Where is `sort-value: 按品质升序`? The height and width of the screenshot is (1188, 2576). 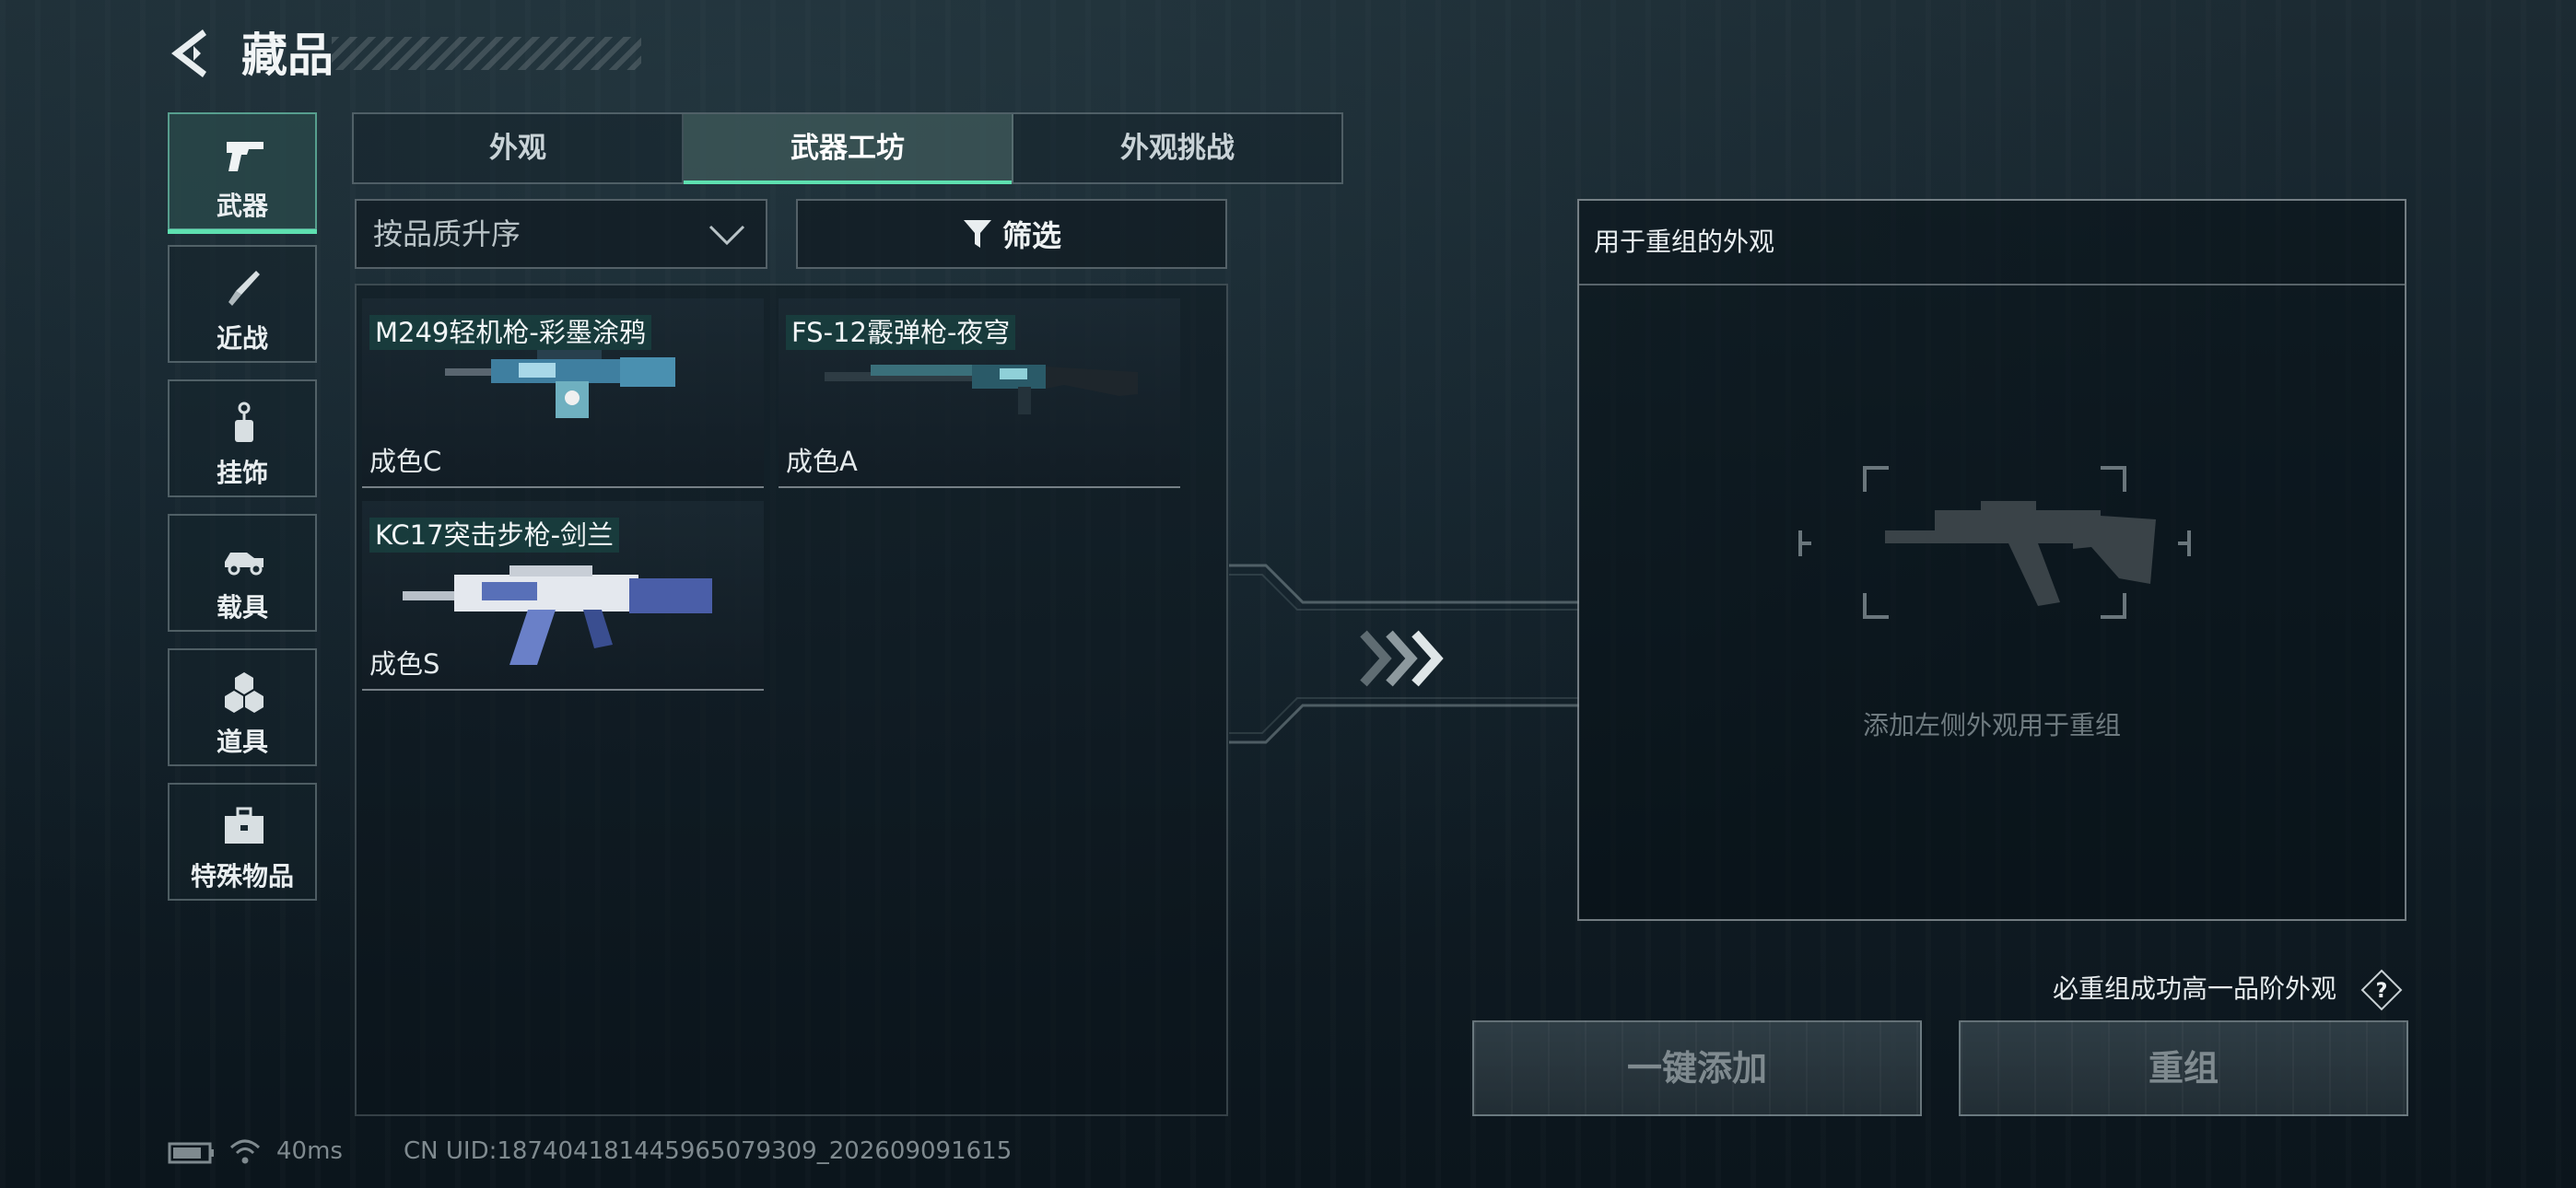 sort-value: 按品质升序 is located at coordinates (447, 233).